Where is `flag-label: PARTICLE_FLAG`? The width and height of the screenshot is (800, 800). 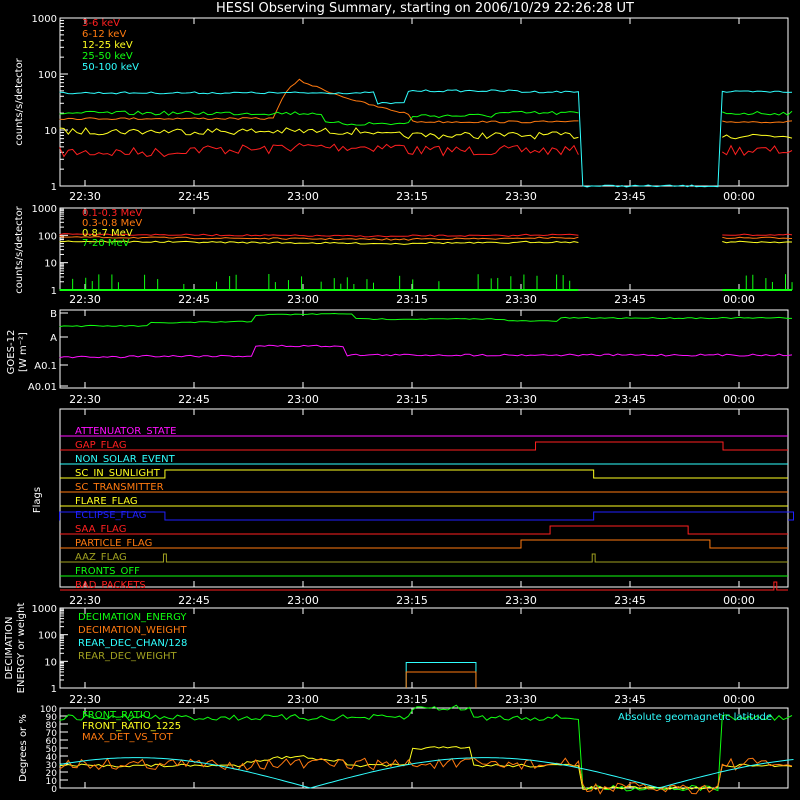 flag-label: PARTICLE_FLAG is located at coordinates (113, 543).